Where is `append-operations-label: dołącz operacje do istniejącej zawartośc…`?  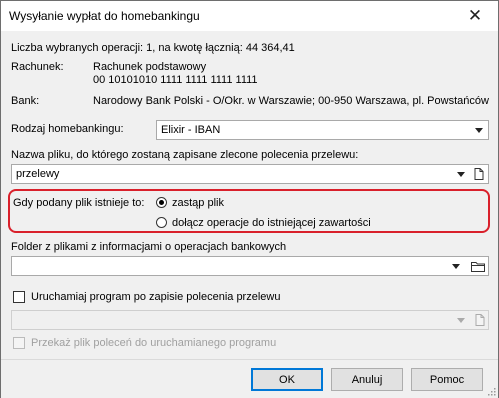
append-operations-label: dołącz operacje do istniejącej zawartośc… is located at coordinates (271, 223).